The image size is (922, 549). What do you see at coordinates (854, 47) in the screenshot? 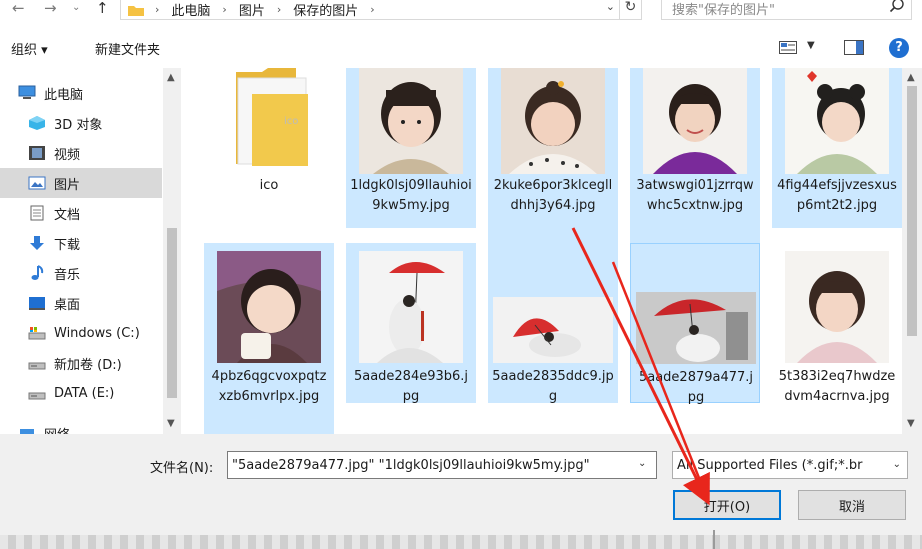
I see `preview-pane-icon` at bounding box center [854, 47].